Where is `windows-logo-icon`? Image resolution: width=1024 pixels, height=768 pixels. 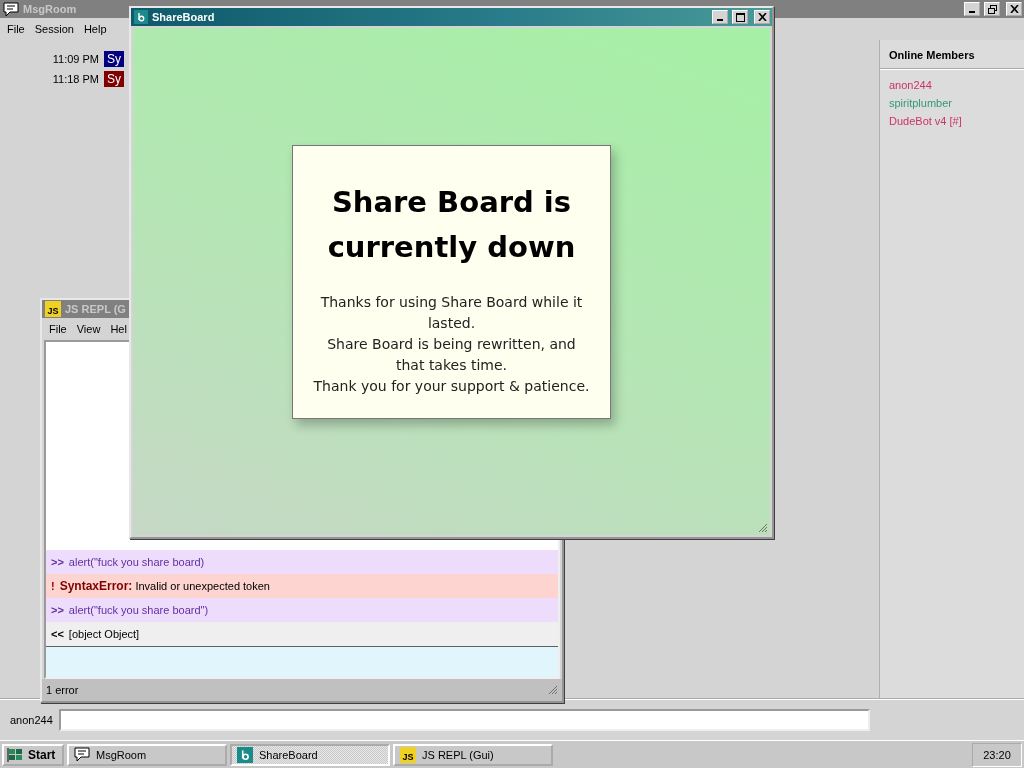 windows-logo-icon is located at coordinates (16, 754).